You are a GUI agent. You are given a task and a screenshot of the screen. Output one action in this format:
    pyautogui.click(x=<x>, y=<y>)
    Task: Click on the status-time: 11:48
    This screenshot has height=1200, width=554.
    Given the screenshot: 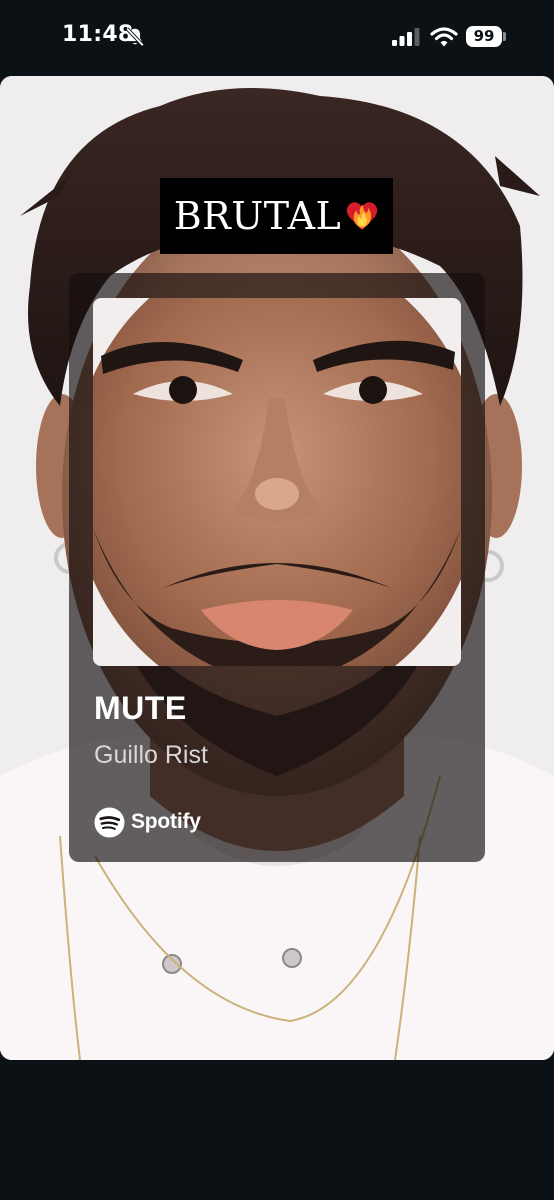 What is the action you would take?
    pyautogui.click(x=98, y=34)
    